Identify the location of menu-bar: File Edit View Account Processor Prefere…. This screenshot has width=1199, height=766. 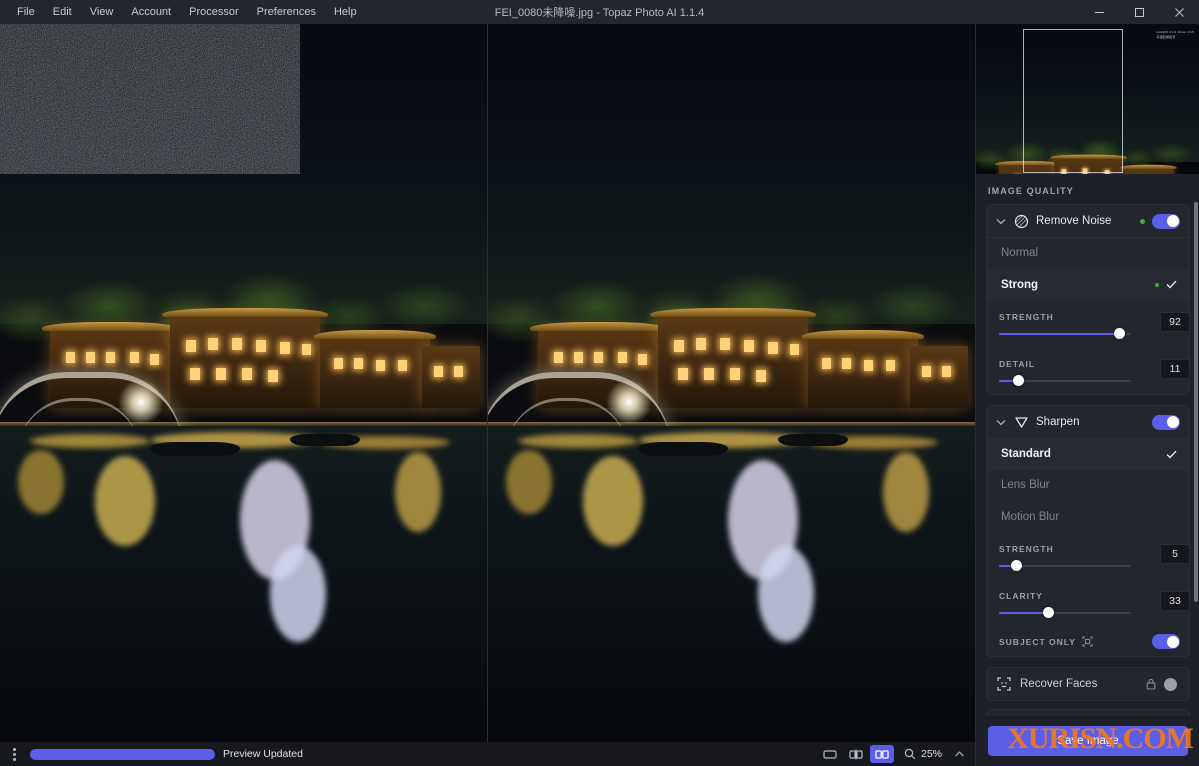
(183, 12).